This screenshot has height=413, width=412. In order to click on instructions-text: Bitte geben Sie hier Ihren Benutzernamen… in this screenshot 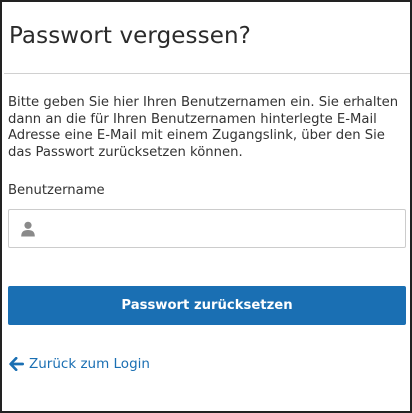, I will do `click(203, 127)`.